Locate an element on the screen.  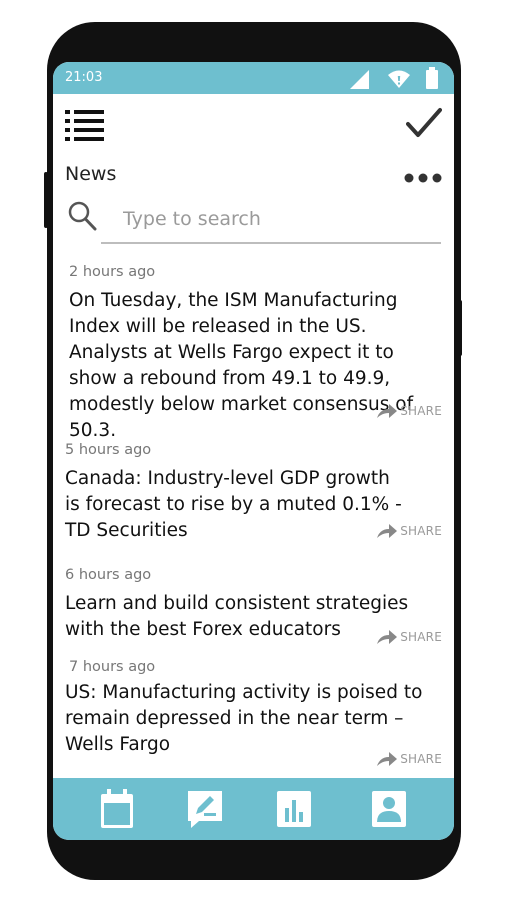
news-timestamp: 2 hours ago is located at coordinates (112, 272).